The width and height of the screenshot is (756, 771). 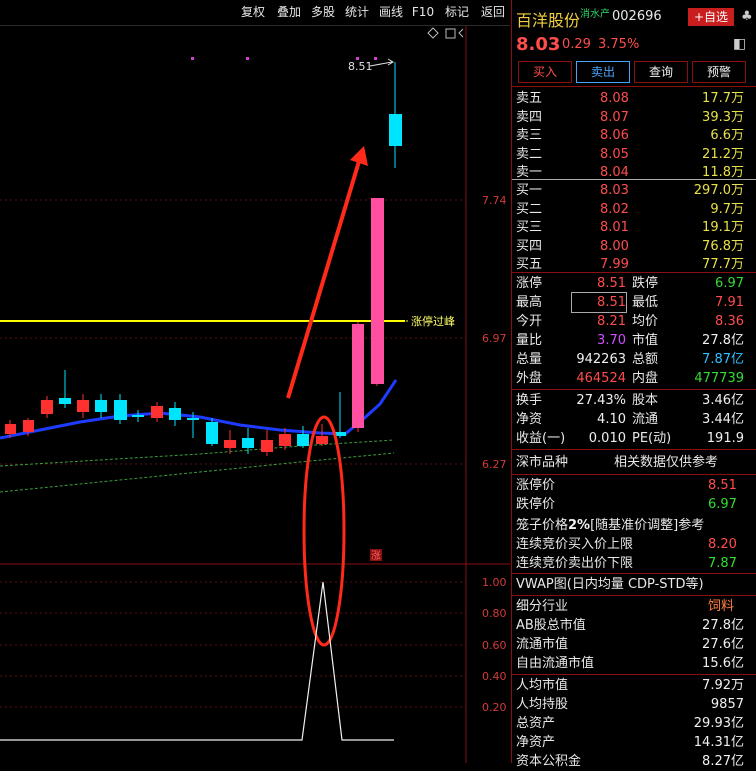 What do you see at coordinates (729, 321) in the screenshot?
I see `stat-value: 8.36` at bounding box center [729, 321].